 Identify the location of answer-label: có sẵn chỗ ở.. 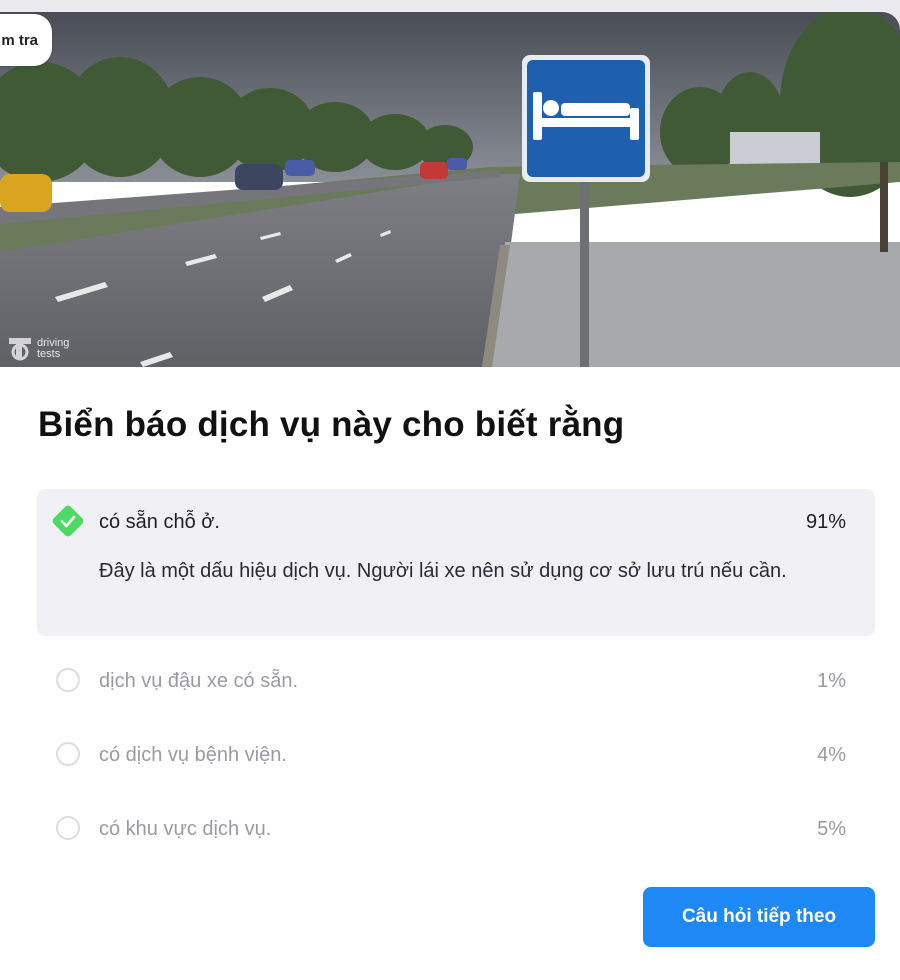
(159, 522).